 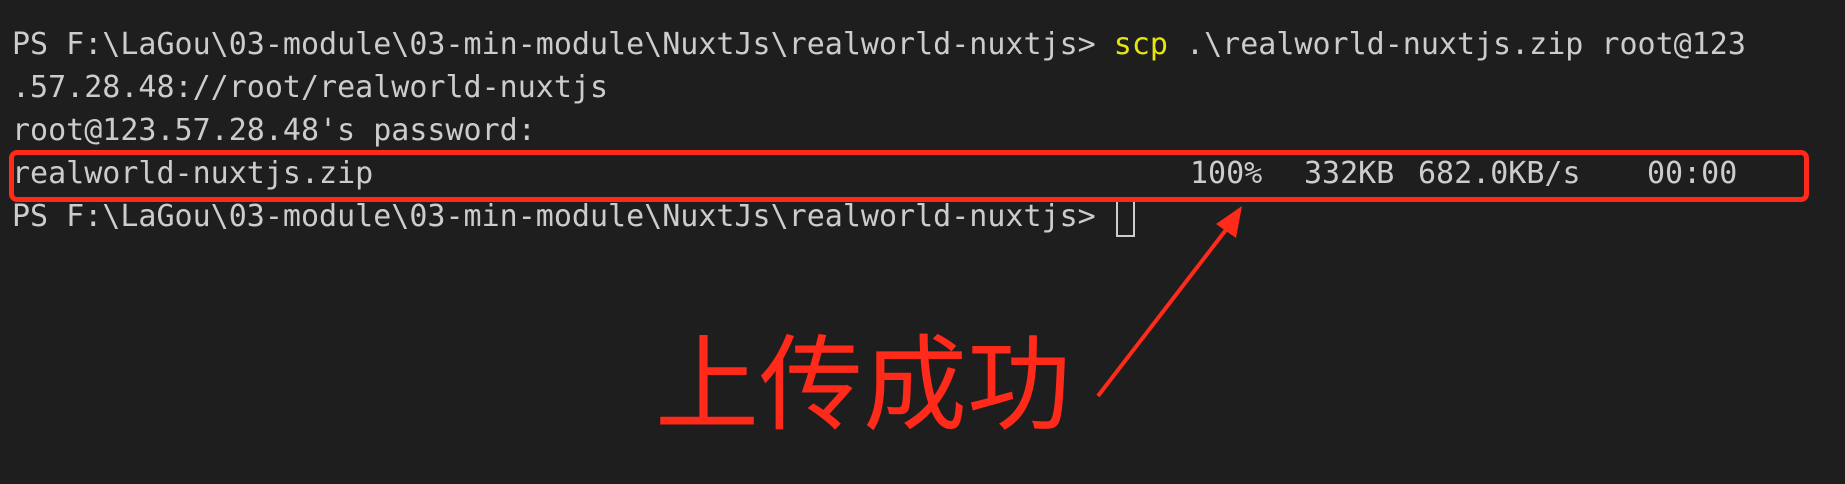 I want to click on annotation-label: 上传成功, so click(x=863, y=385).